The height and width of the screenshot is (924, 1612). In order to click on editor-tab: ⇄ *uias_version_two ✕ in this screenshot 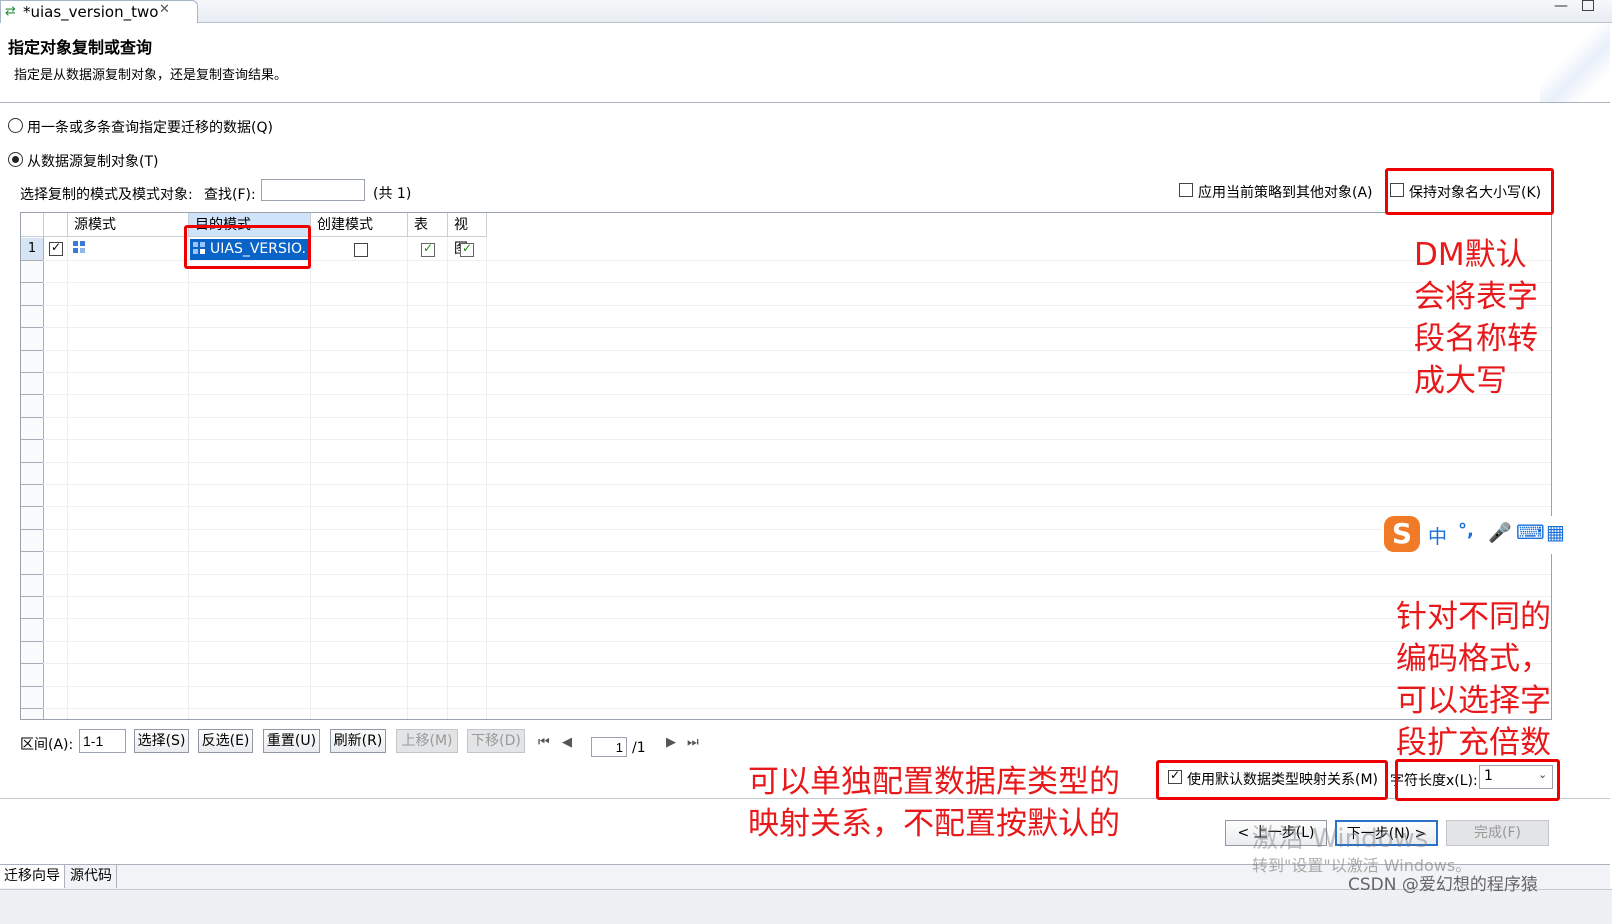, I will do `click(99, 11)`.